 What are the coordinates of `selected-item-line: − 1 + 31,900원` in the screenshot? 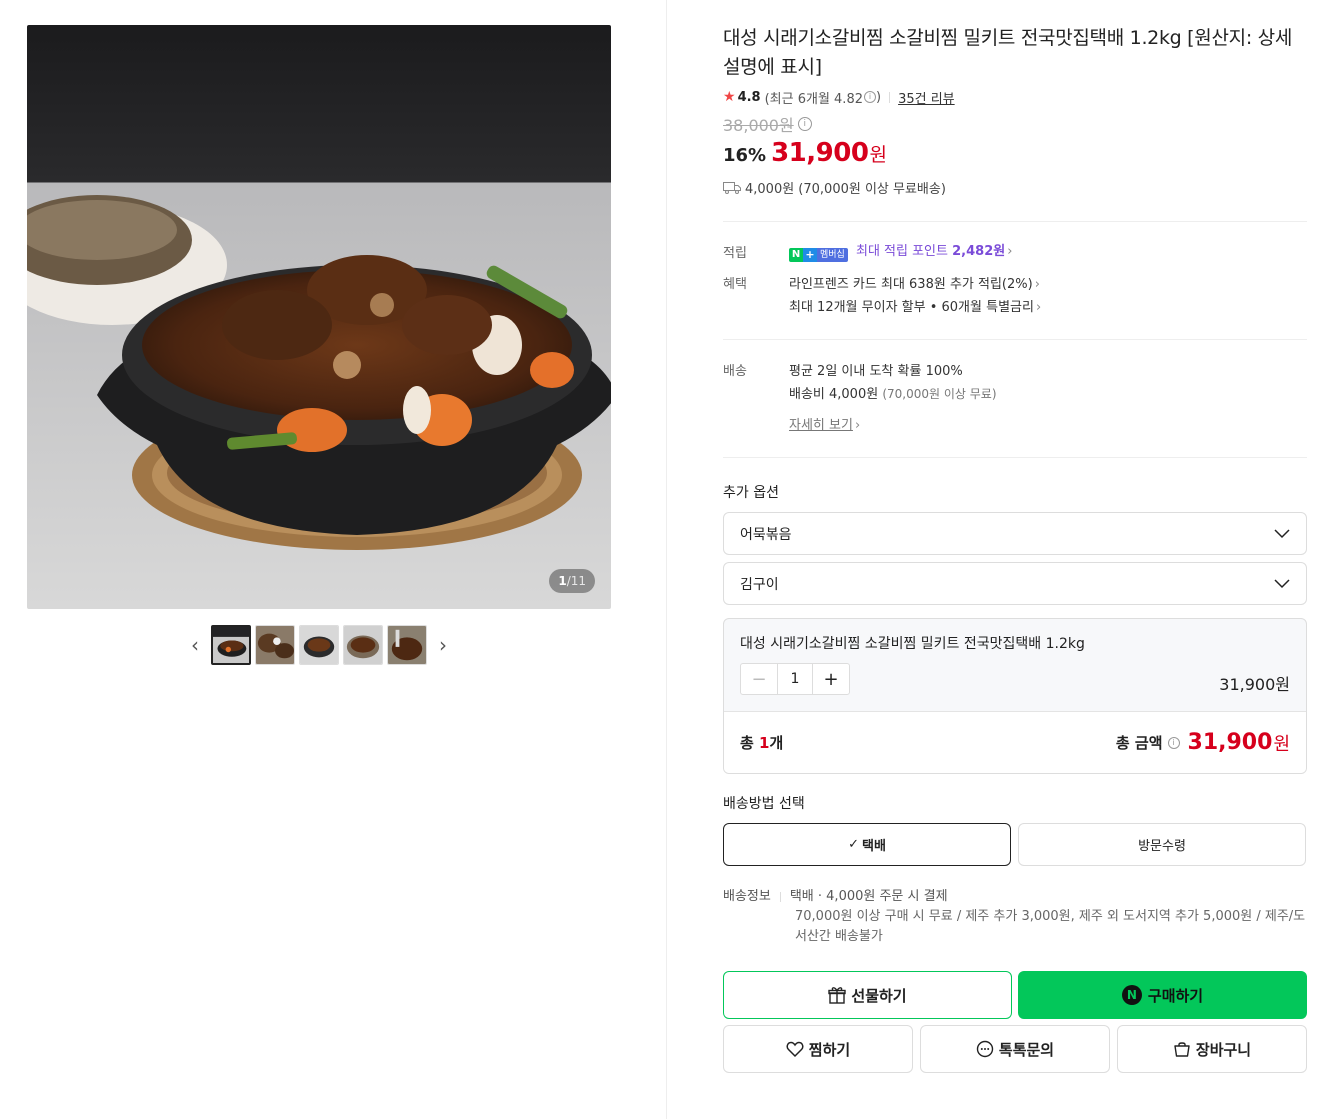 It's located at (1015, 679).